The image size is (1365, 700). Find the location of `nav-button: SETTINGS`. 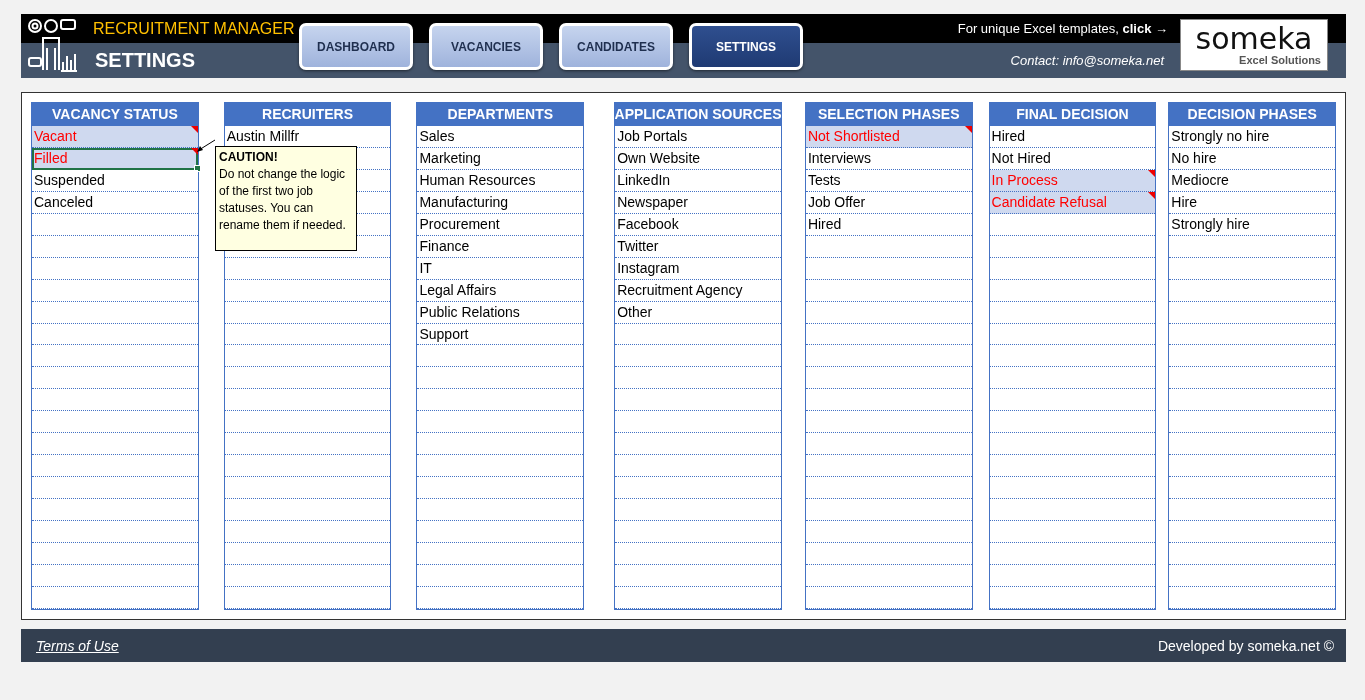

nav-button: SETTINGS is located at coordinates (746, 46).